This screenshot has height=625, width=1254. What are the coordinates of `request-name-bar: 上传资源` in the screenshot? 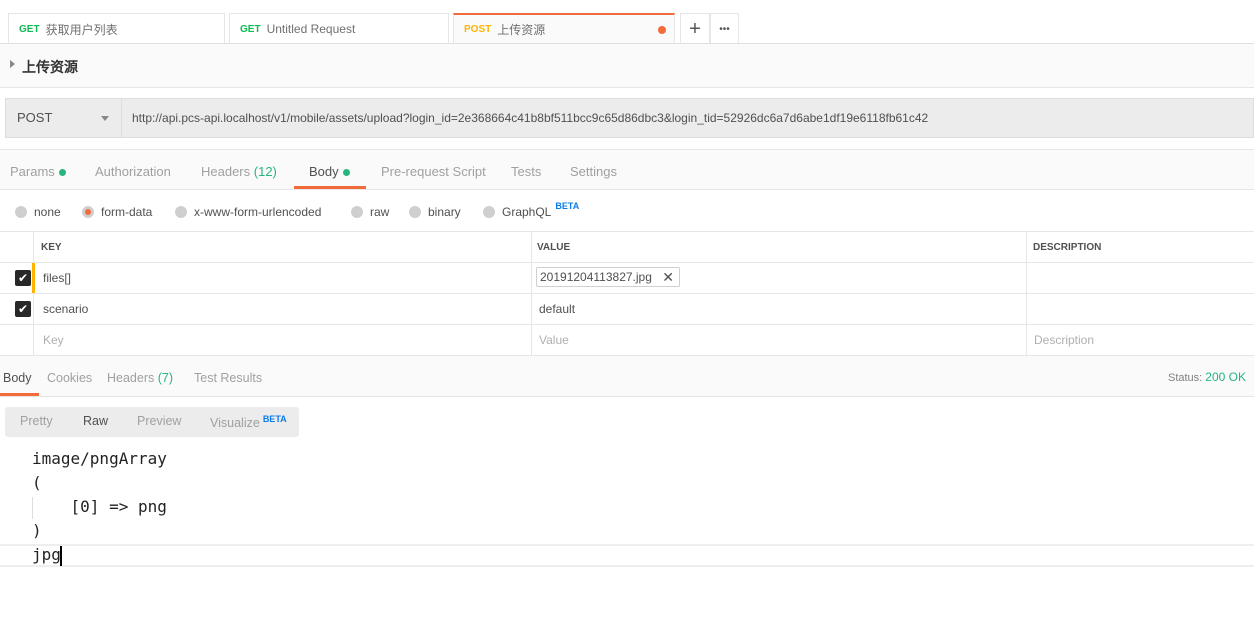 It's located at (627, 66).